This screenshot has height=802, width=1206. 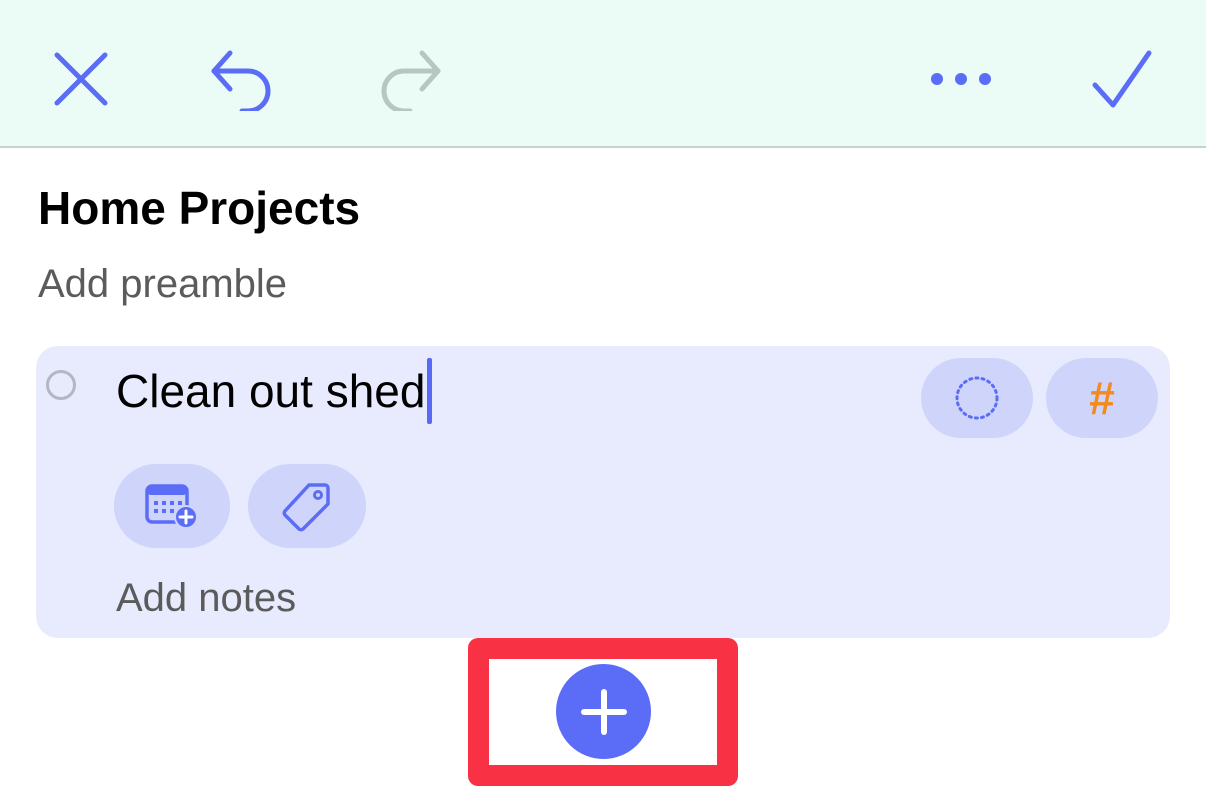 I want to click on progress-circle-icon, so click(x=977, y=398).